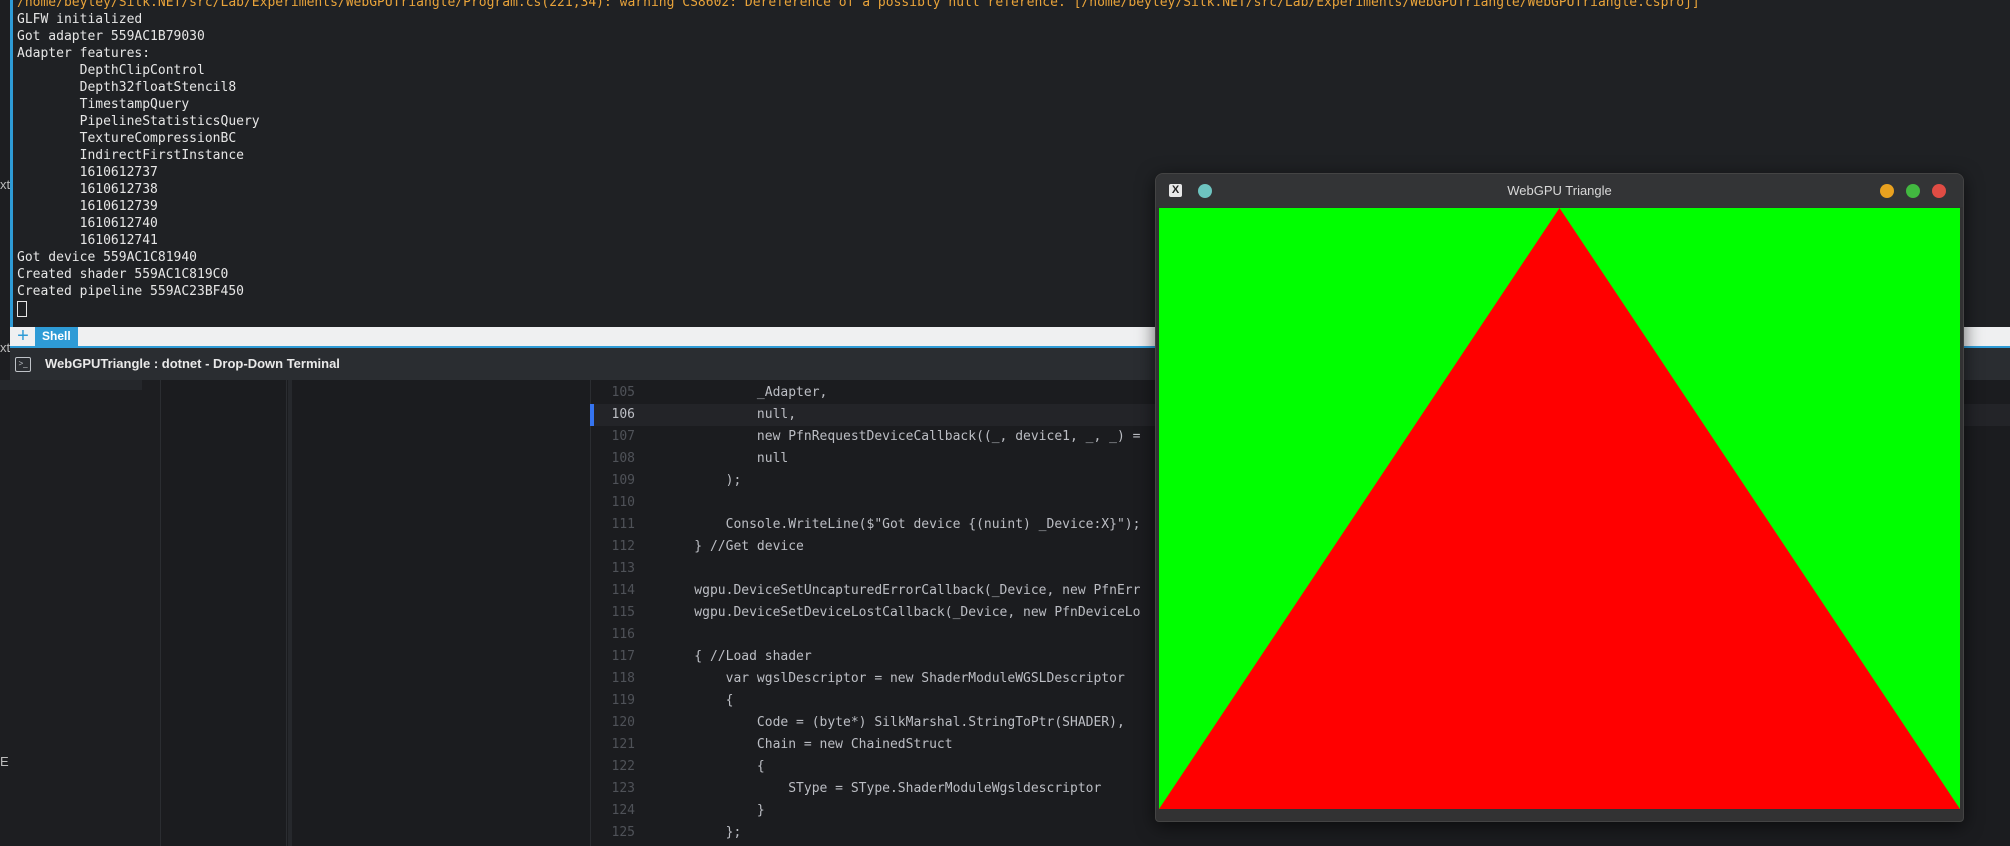 The width and height of the screenshot is (2010, 846). Describe the element at coordinates (1939, 191) in the screenshot. I see `close-button` at that location.